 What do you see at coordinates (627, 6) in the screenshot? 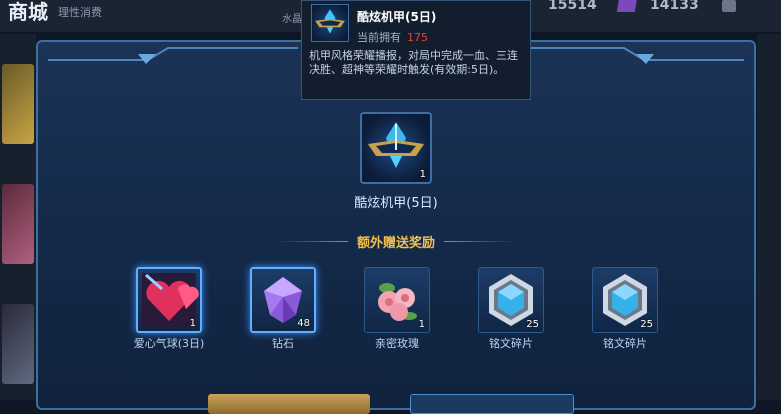
I see `gem-icon` at bounding box center [627, 6].